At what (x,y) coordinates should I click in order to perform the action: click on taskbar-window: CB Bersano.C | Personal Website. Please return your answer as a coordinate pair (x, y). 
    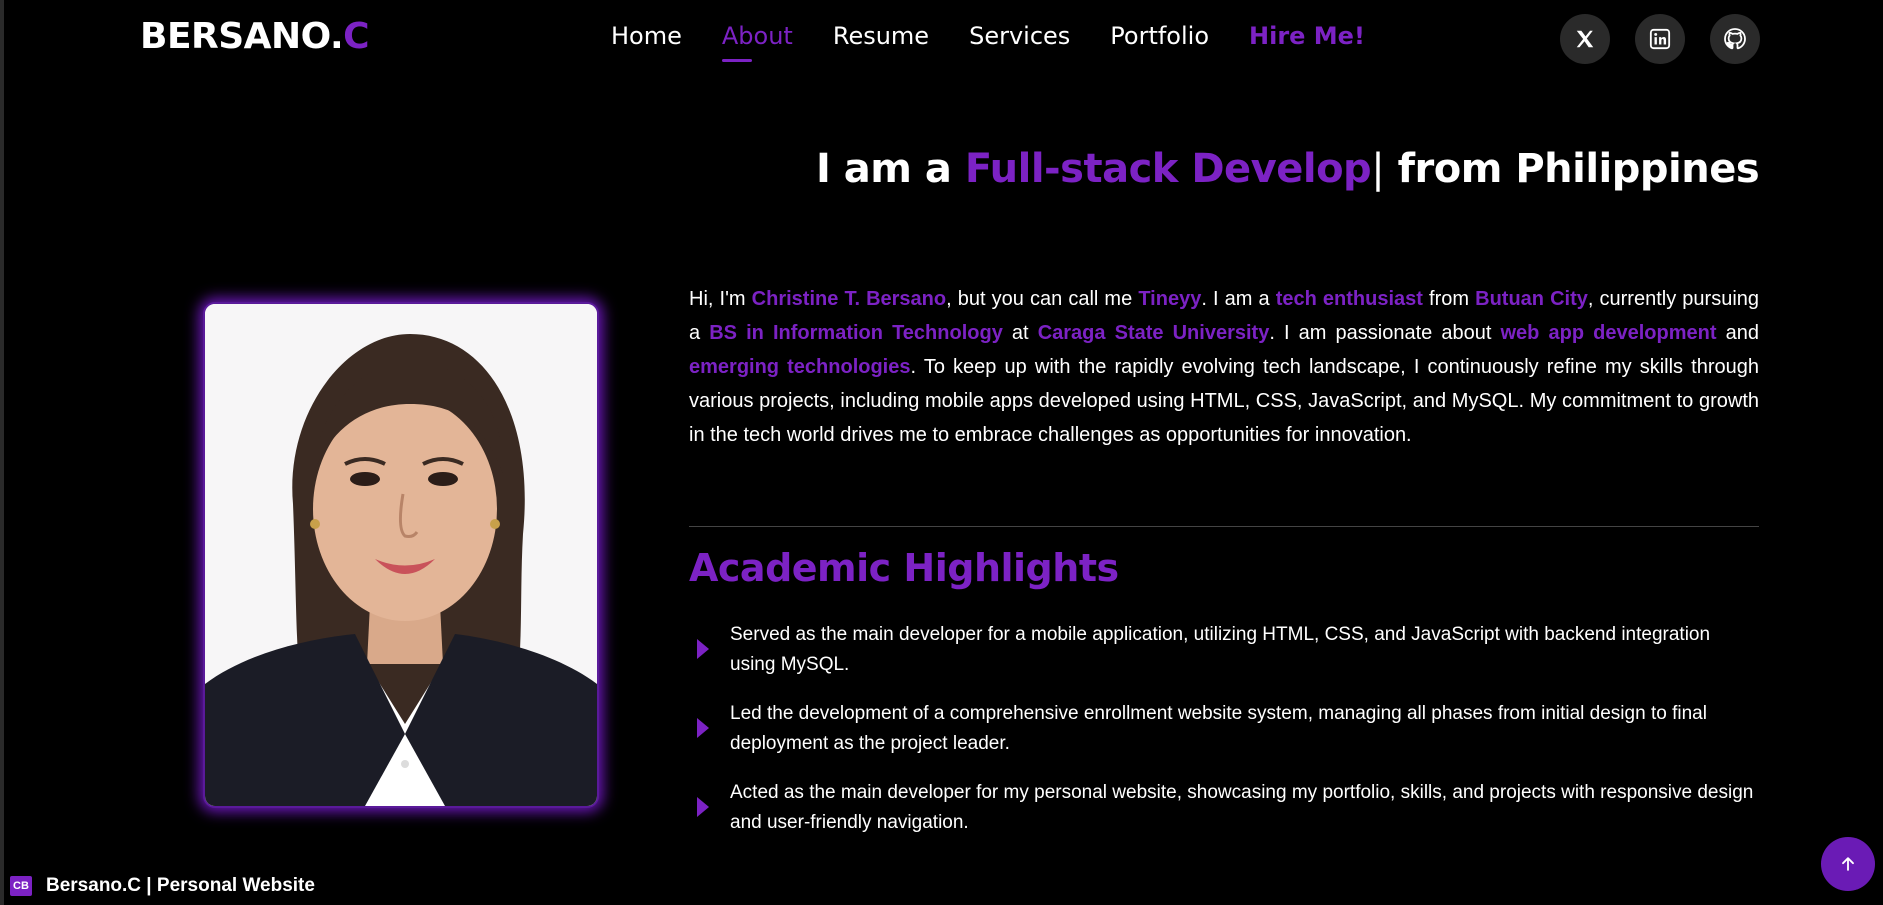
    Looking at the image, I should click on (157, 886).